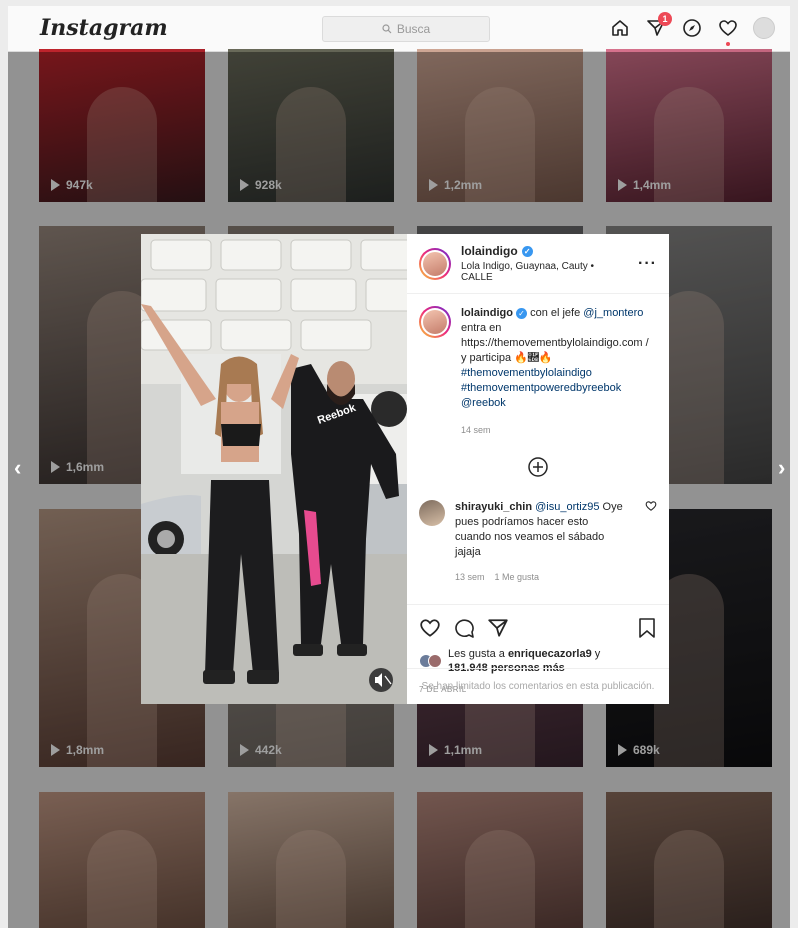  Describe the element at coordinates (498, 628) in the screenshot. I see `share-paper-plane-icon` at that location.